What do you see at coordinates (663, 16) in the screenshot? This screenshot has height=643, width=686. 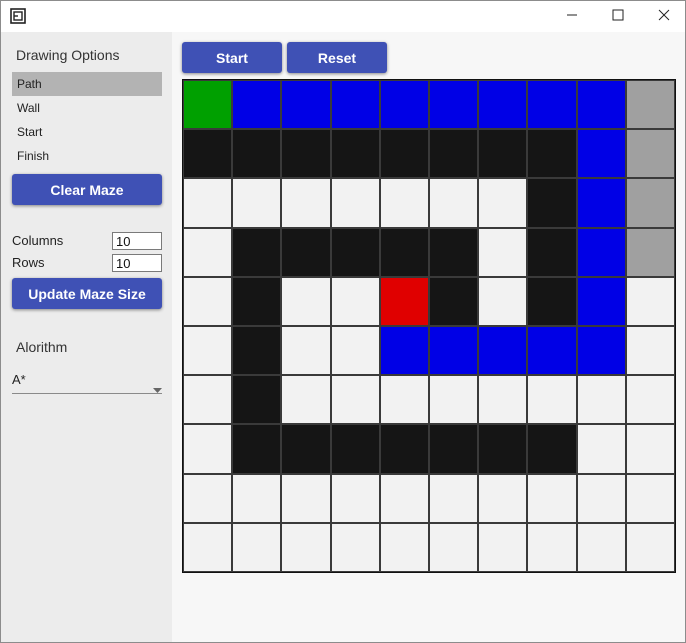 I see `close-button` at bounding box center [663, 16].